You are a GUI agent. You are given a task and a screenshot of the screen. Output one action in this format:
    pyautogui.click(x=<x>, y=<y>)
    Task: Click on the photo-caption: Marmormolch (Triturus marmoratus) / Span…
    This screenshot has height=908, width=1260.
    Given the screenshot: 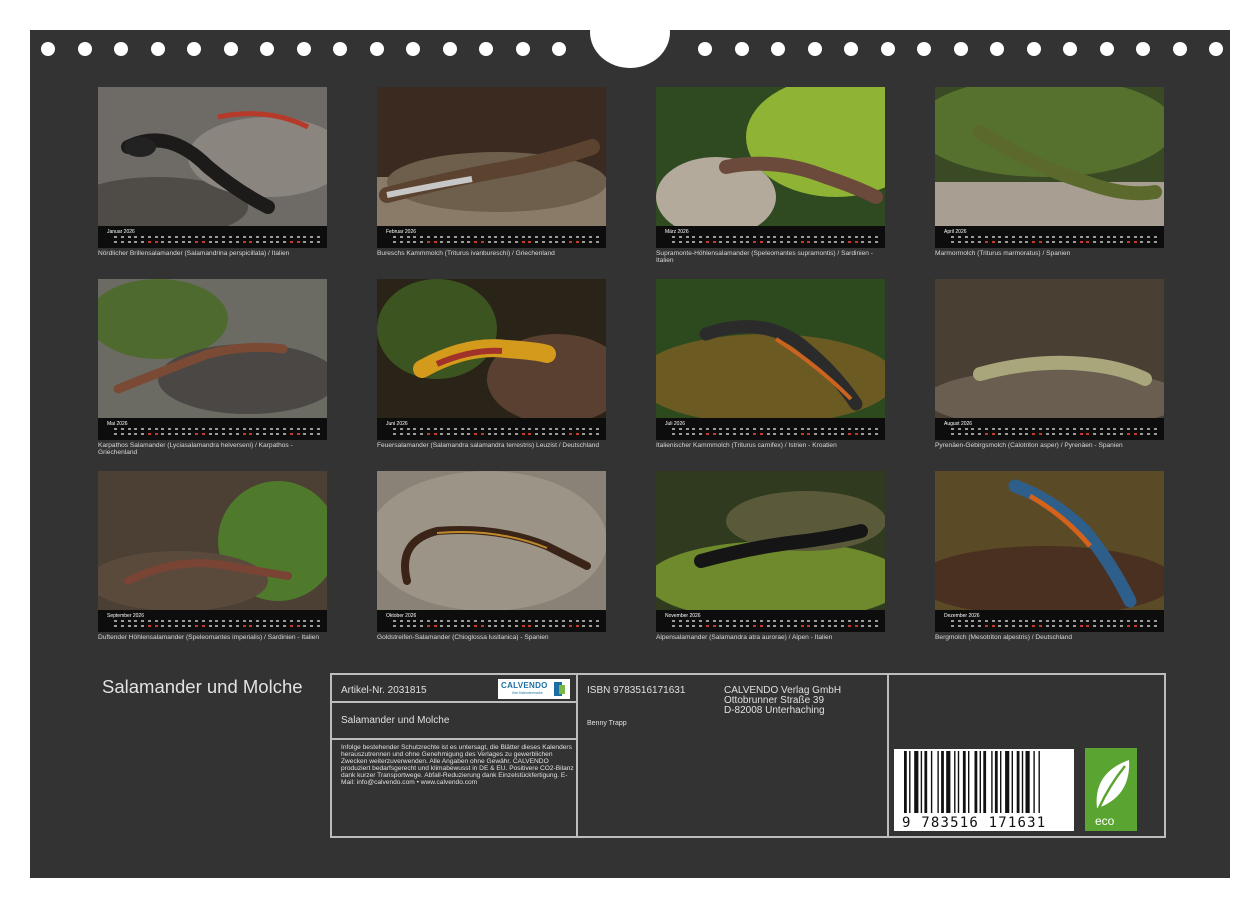 What is the action you would take?
    pyautogui.click(x=1003, y=253)
    